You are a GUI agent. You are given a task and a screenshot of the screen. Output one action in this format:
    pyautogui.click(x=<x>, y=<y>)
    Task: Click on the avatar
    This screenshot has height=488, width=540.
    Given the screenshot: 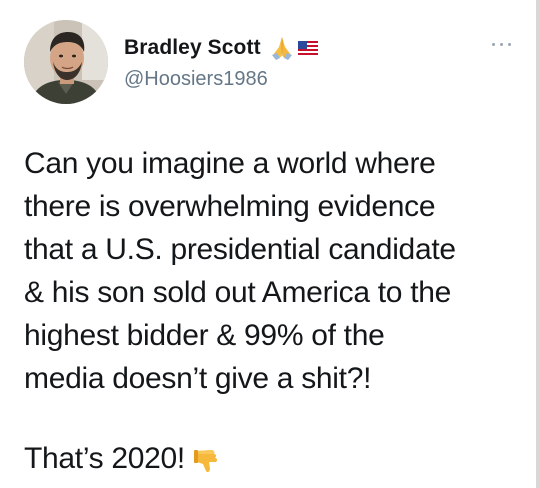 What is the action you would take?
    pyautogui.click(x=66, y=62)
    